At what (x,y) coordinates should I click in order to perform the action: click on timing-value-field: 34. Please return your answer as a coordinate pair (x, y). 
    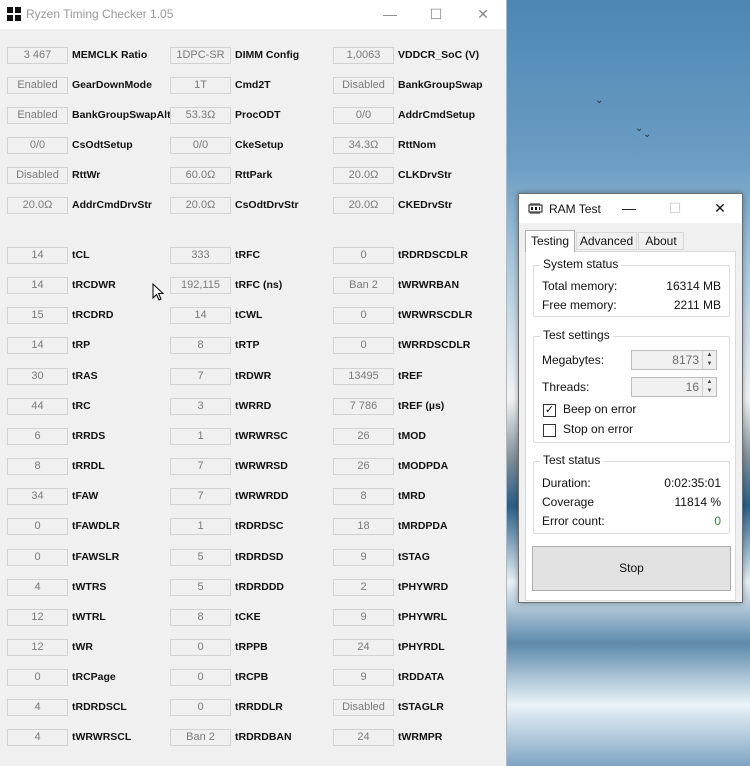
    Looking at the image, I should click on (37, 496).